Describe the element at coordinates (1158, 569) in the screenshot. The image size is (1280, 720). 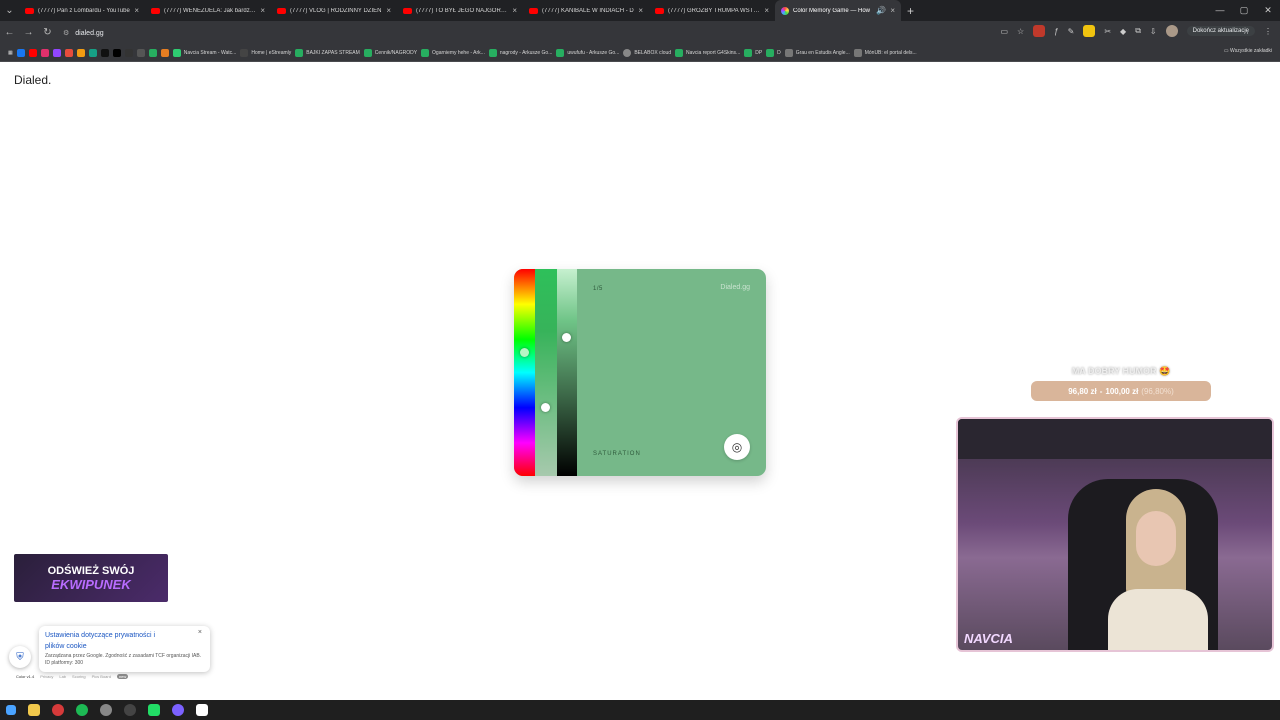
I see `webcam-streamer` at that location.